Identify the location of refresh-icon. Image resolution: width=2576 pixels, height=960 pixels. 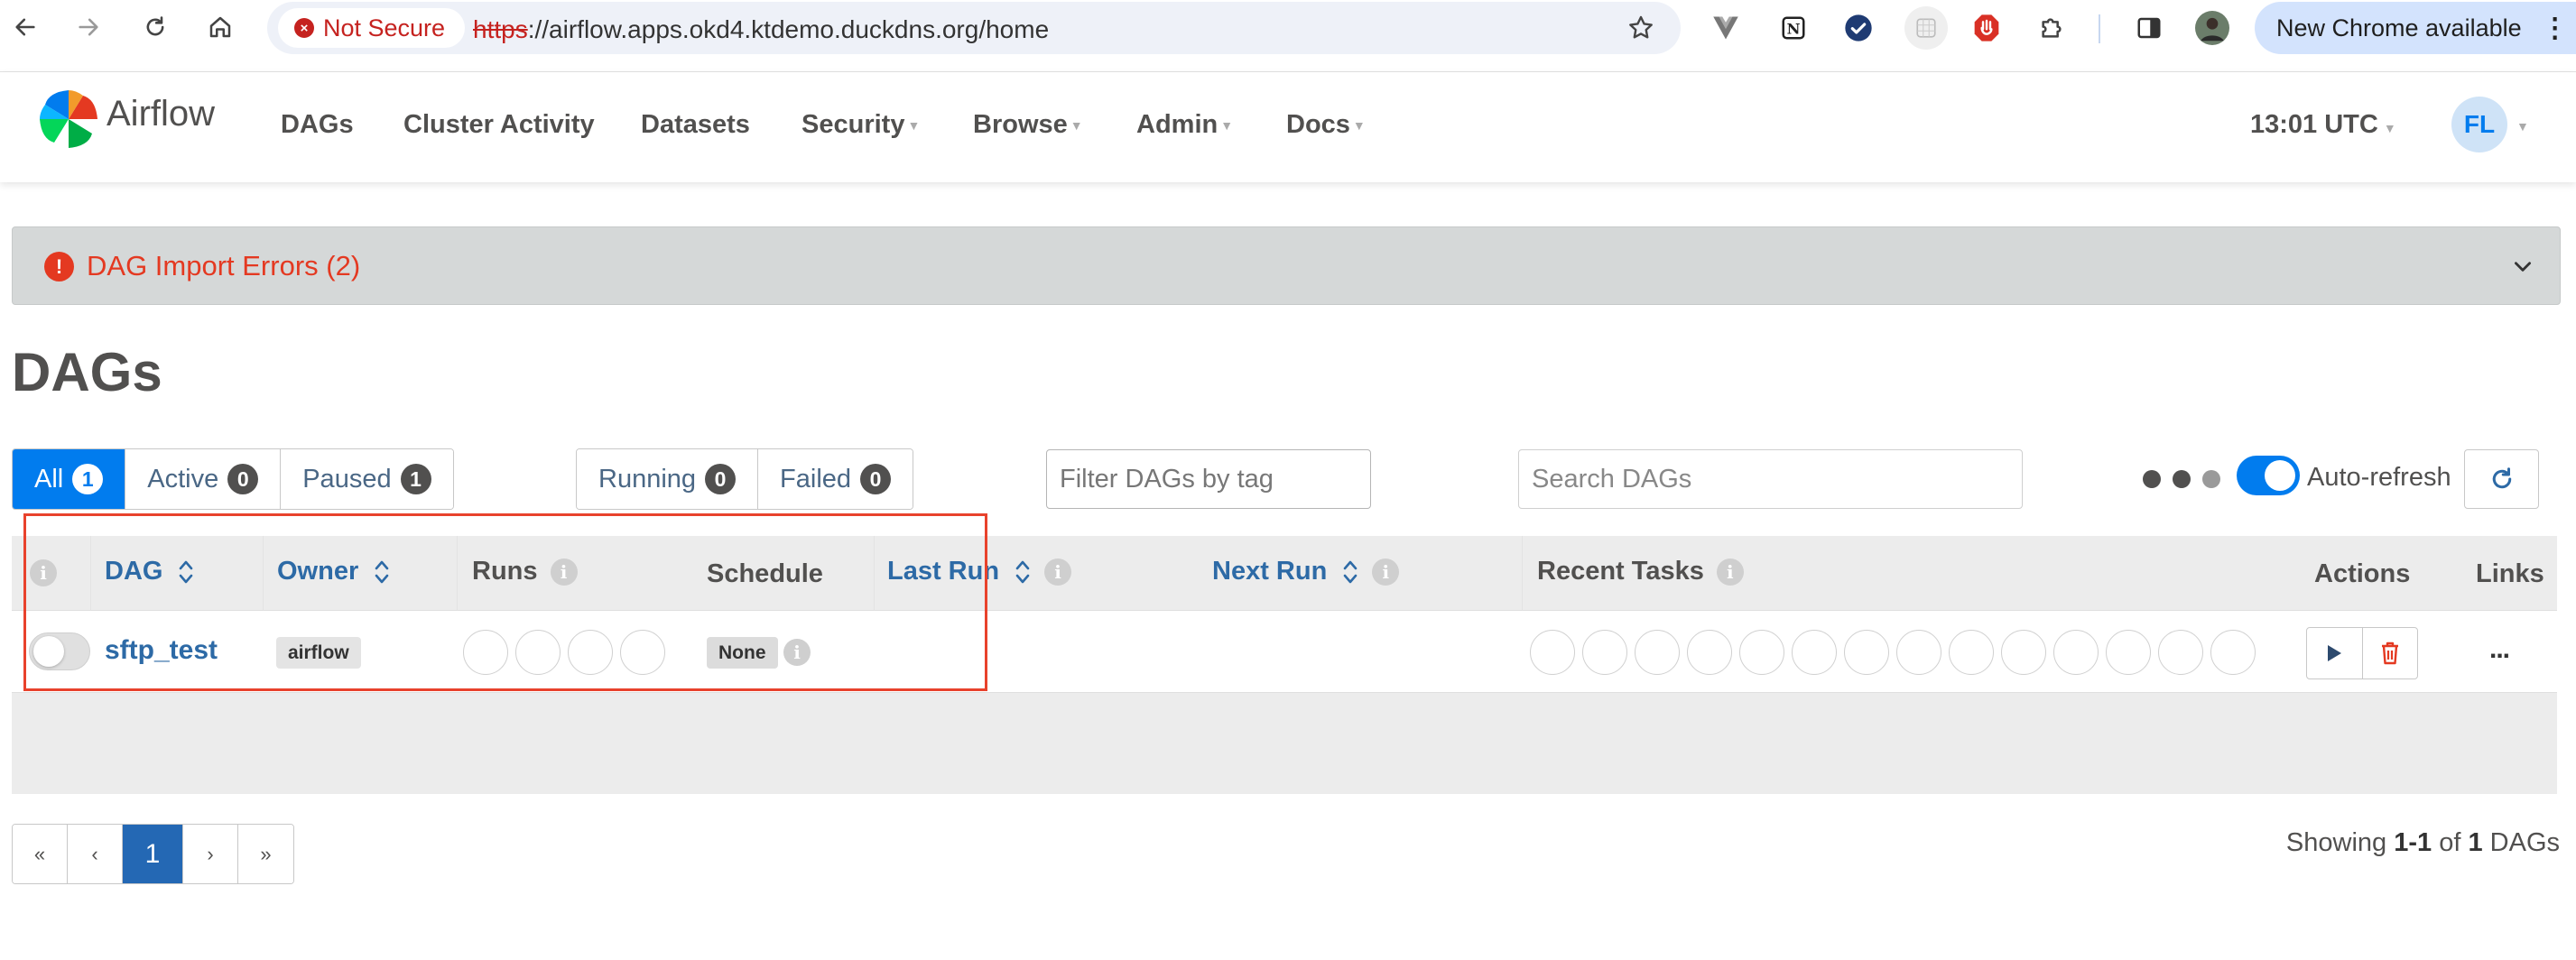
(2501, 478).